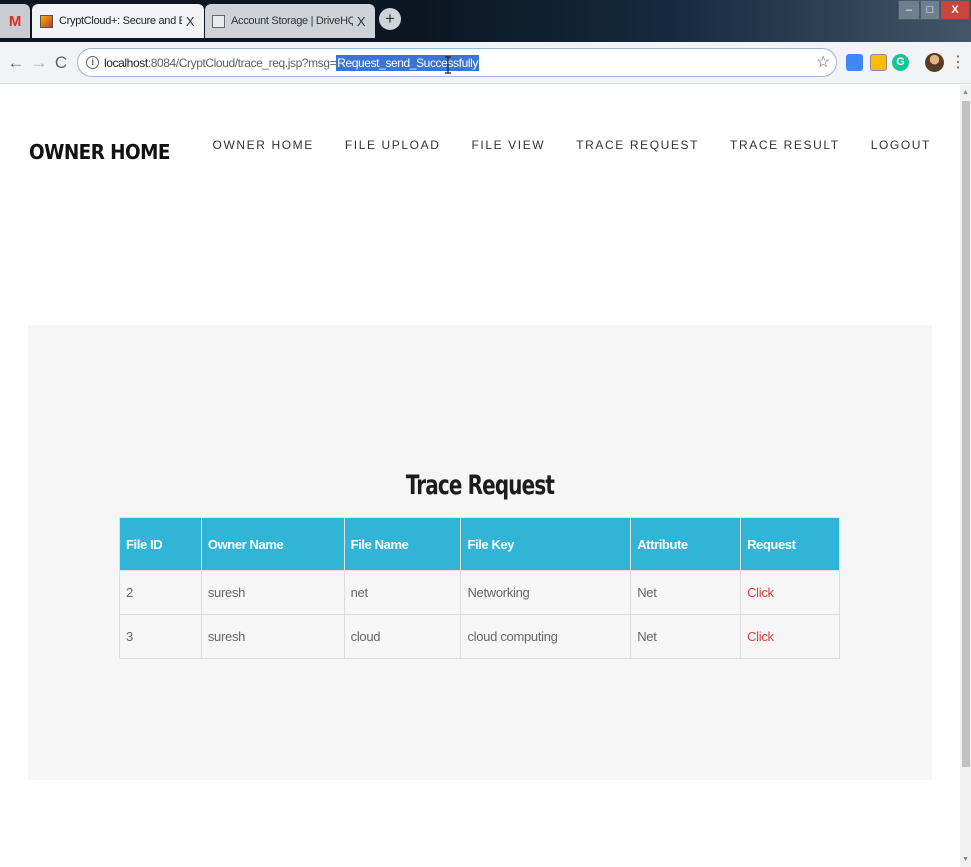 Image resolution: width=971 pixels, height=867 pixels. I want to click on new-tab-button: +, so click(390, 19).